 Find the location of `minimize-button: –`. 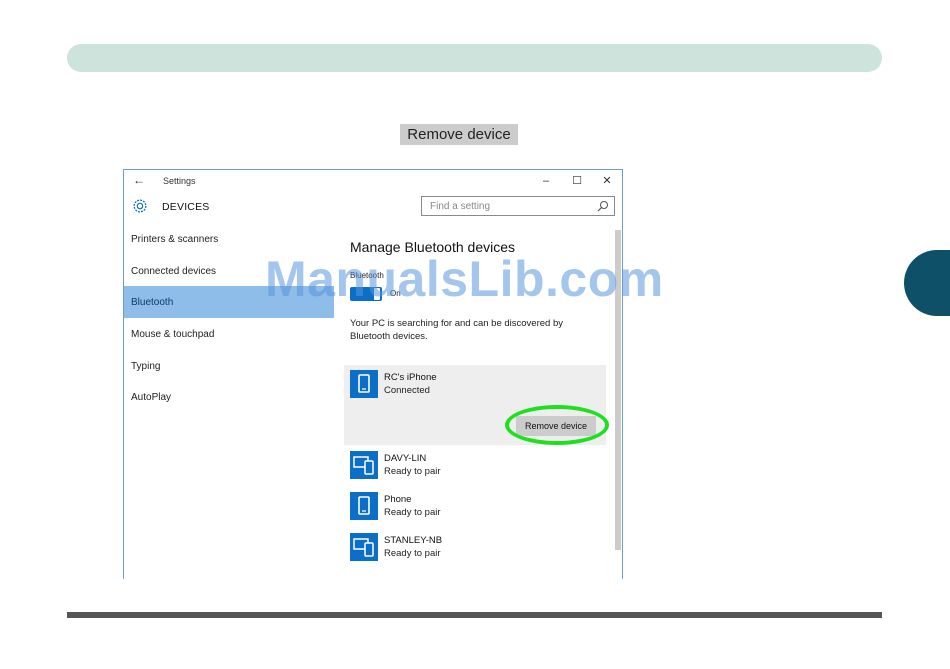

minimize-button: – is located at coordinates (546, 181).